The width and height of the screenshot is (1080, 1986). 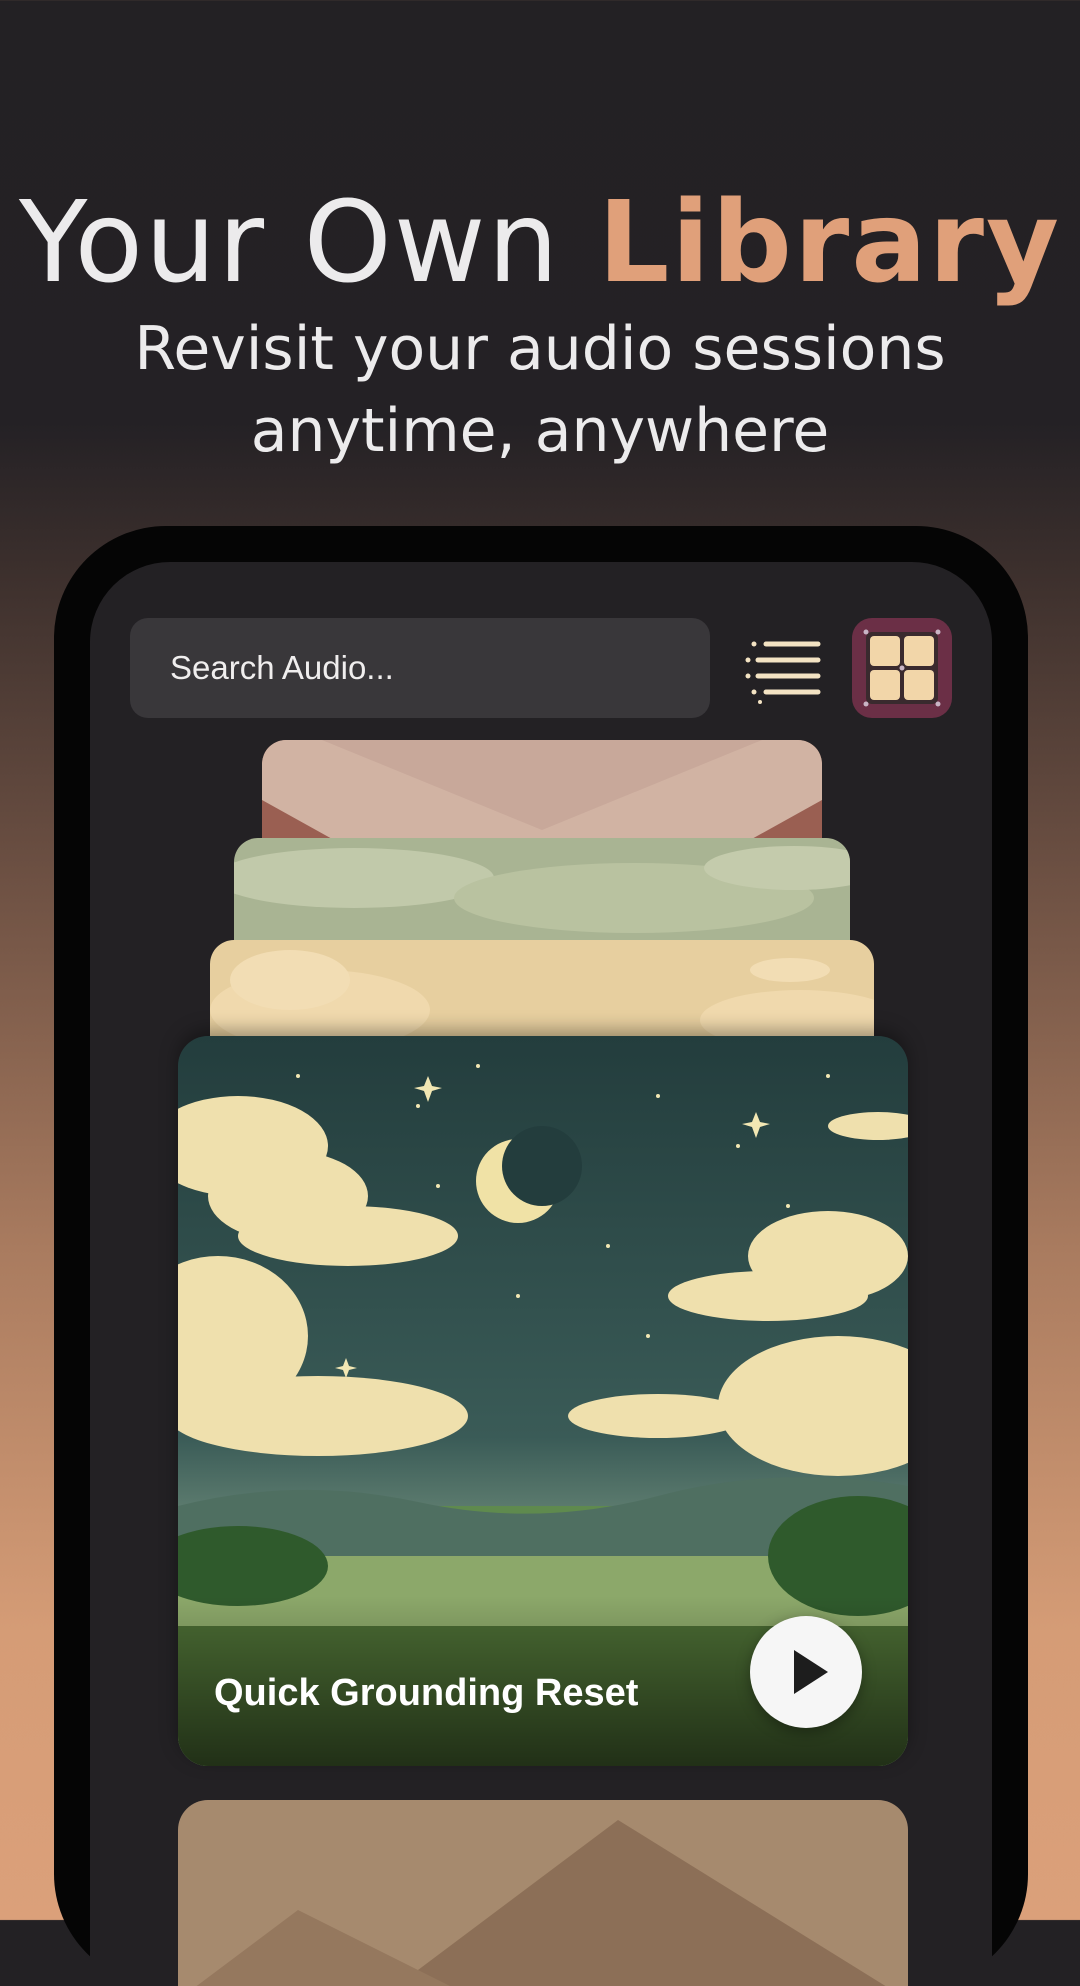 I want to click on green-texture-artwork, so click(x=542, y=893).